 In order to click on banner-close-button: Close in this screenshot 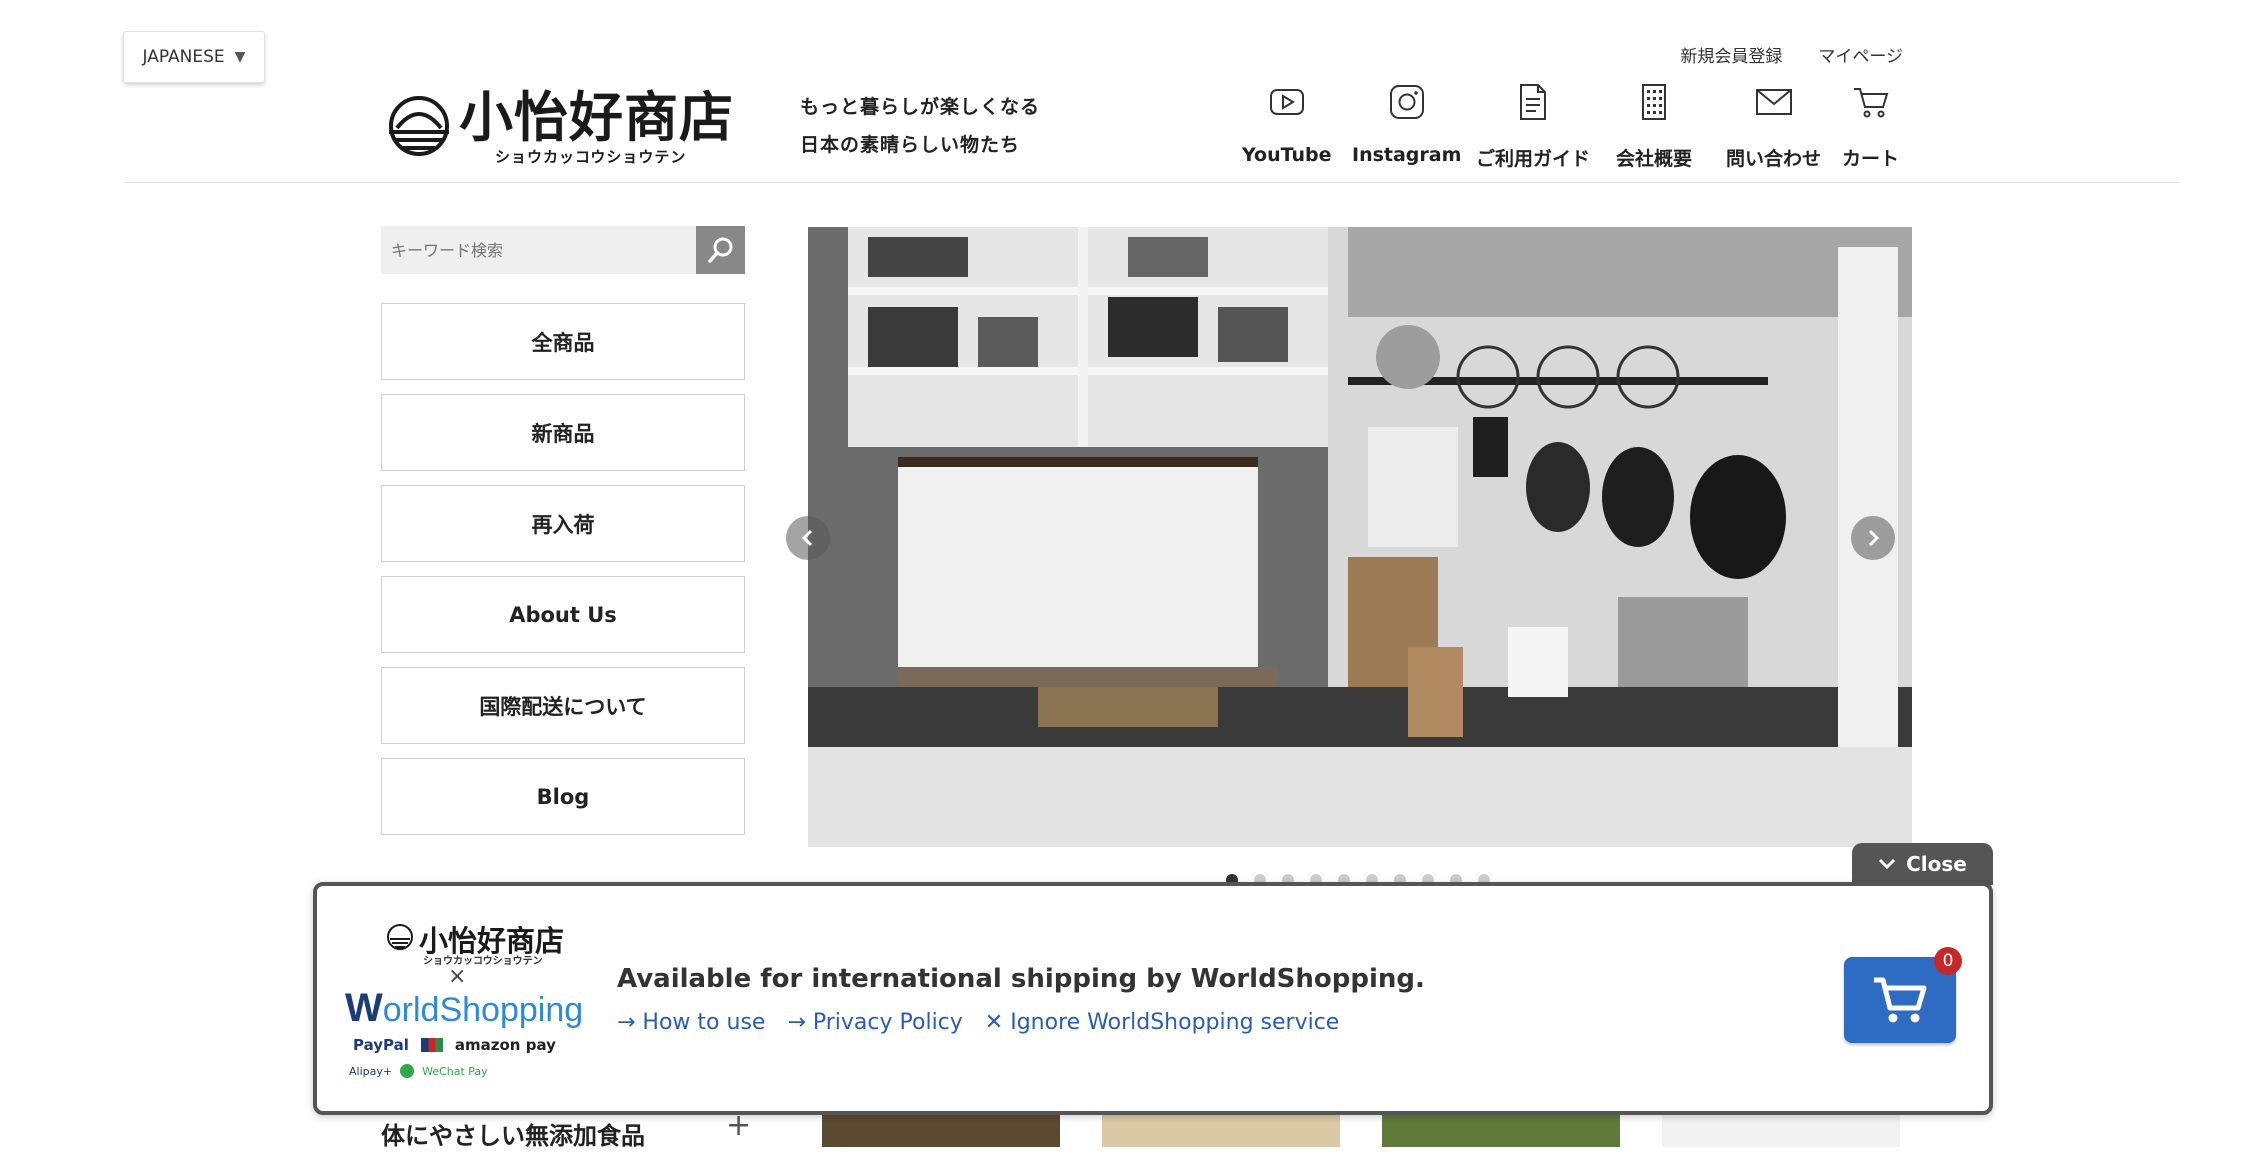, I will do `click(1922, 864)`.